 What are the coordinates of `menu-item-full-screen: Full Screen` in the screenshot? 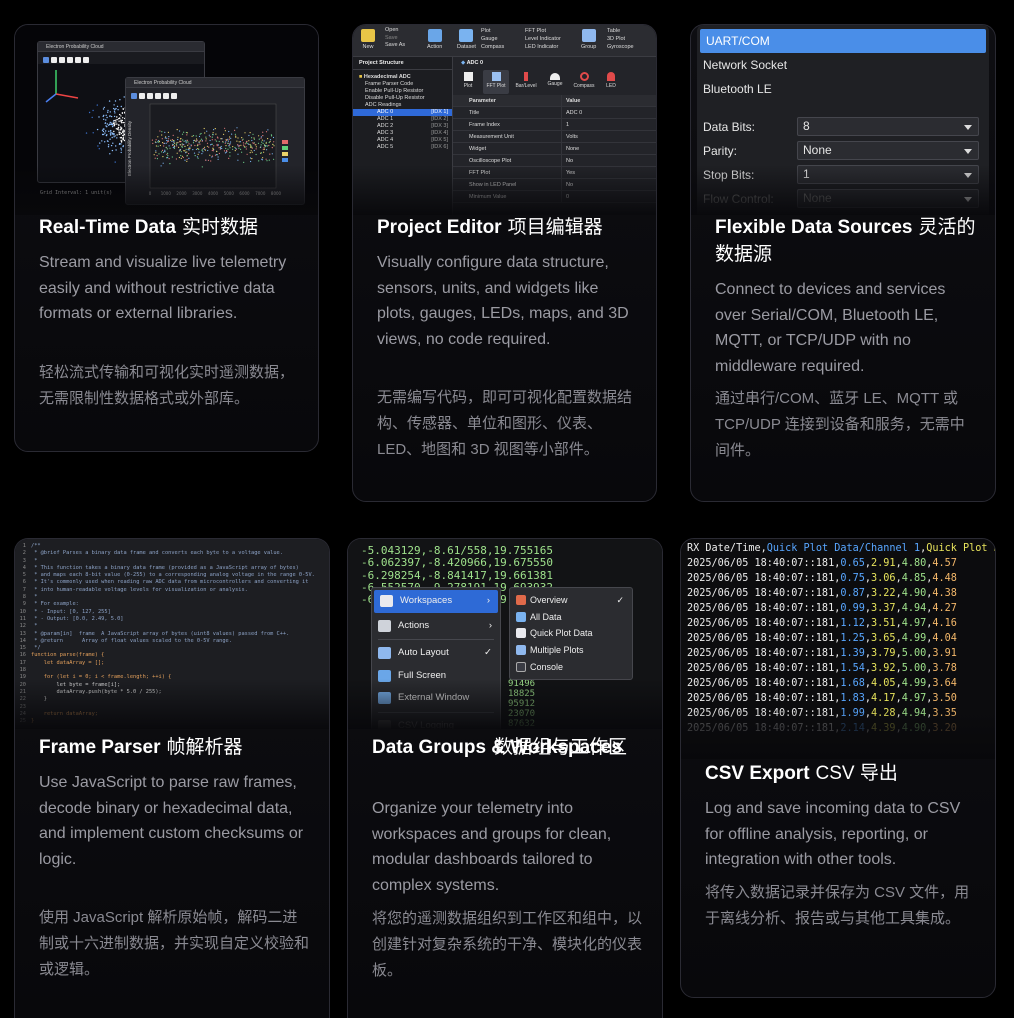 It's located at (436, 676).